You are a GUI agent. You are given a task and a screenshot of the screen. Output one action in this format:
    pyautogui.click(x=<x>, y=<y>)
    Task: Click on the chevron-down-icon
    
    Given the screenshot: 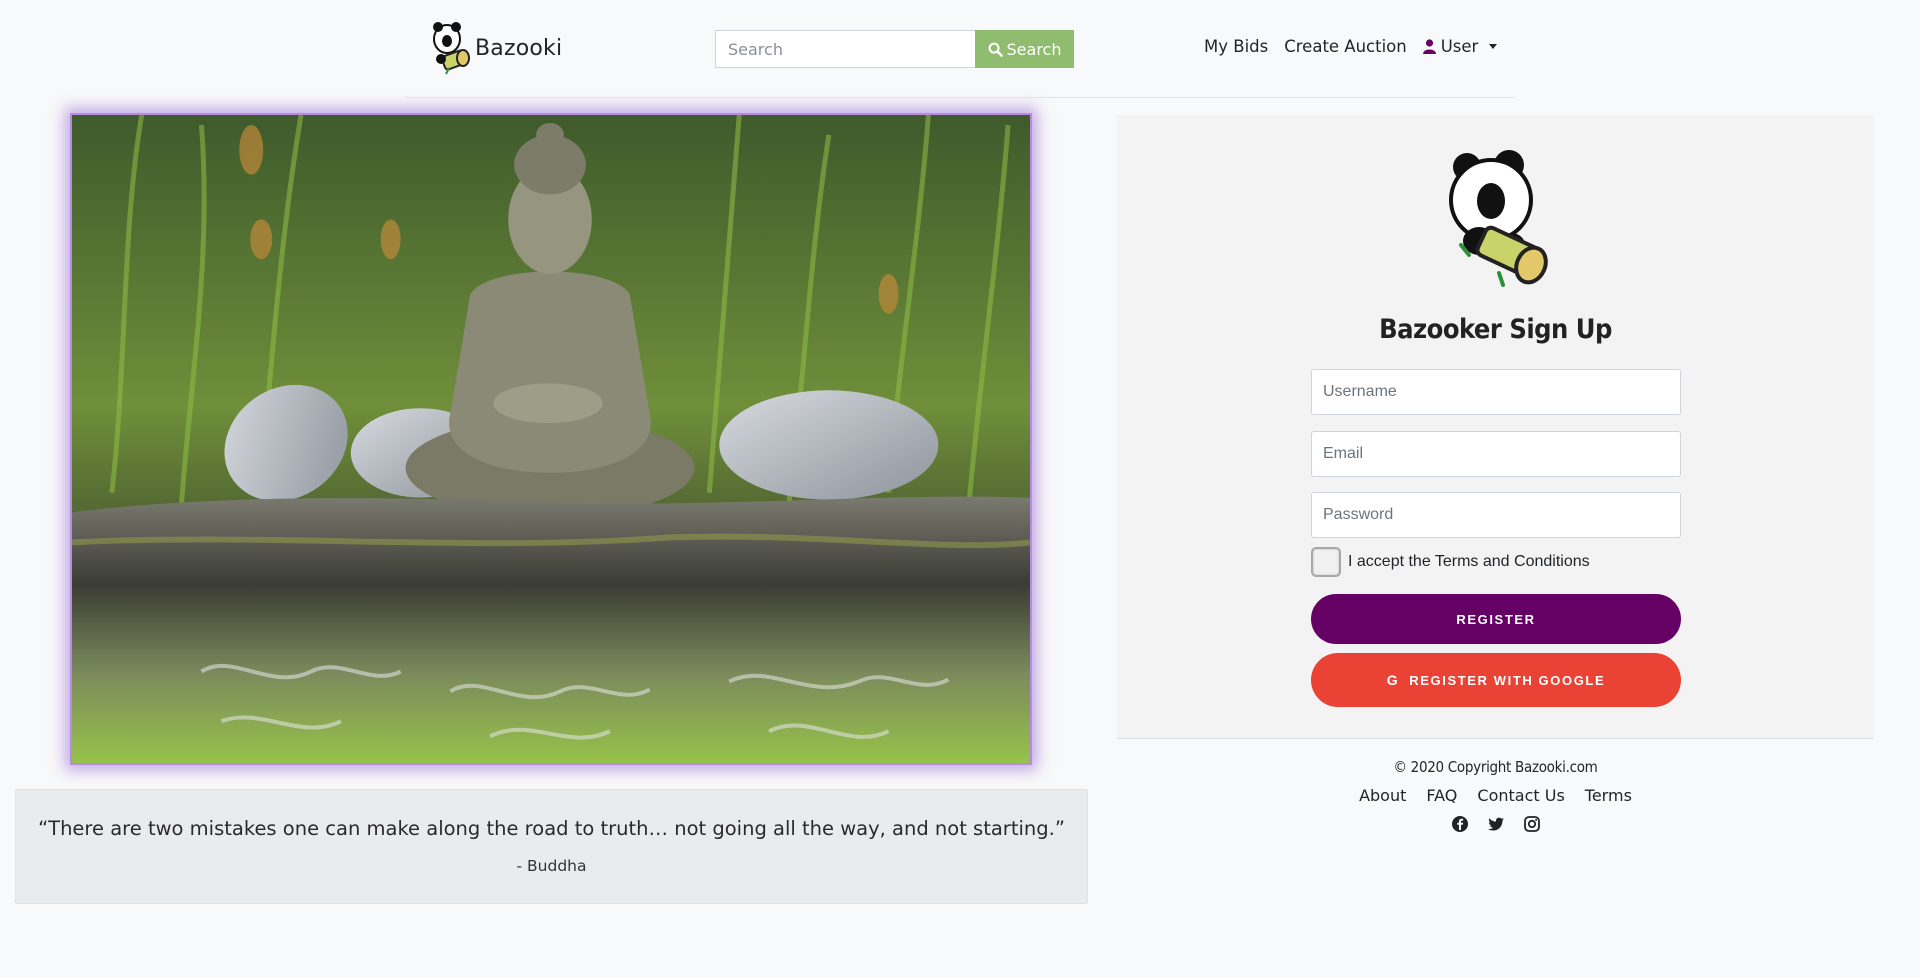 What is the action you would take?
    pyautogui.click(x=1493, y=46)
    